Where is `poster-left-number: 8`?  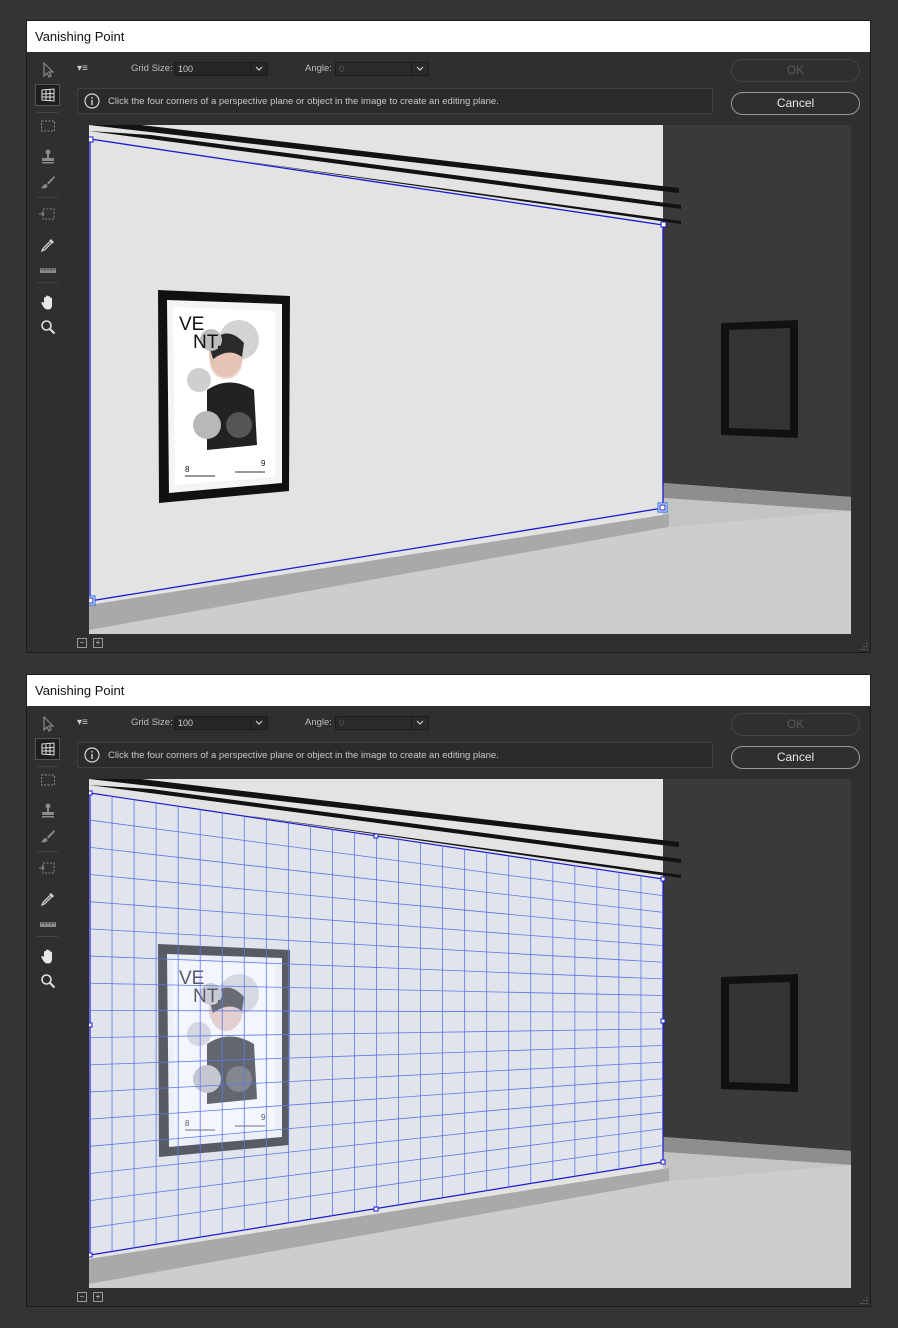 poster-left-number: 8 is located at coordinates (187, 469).